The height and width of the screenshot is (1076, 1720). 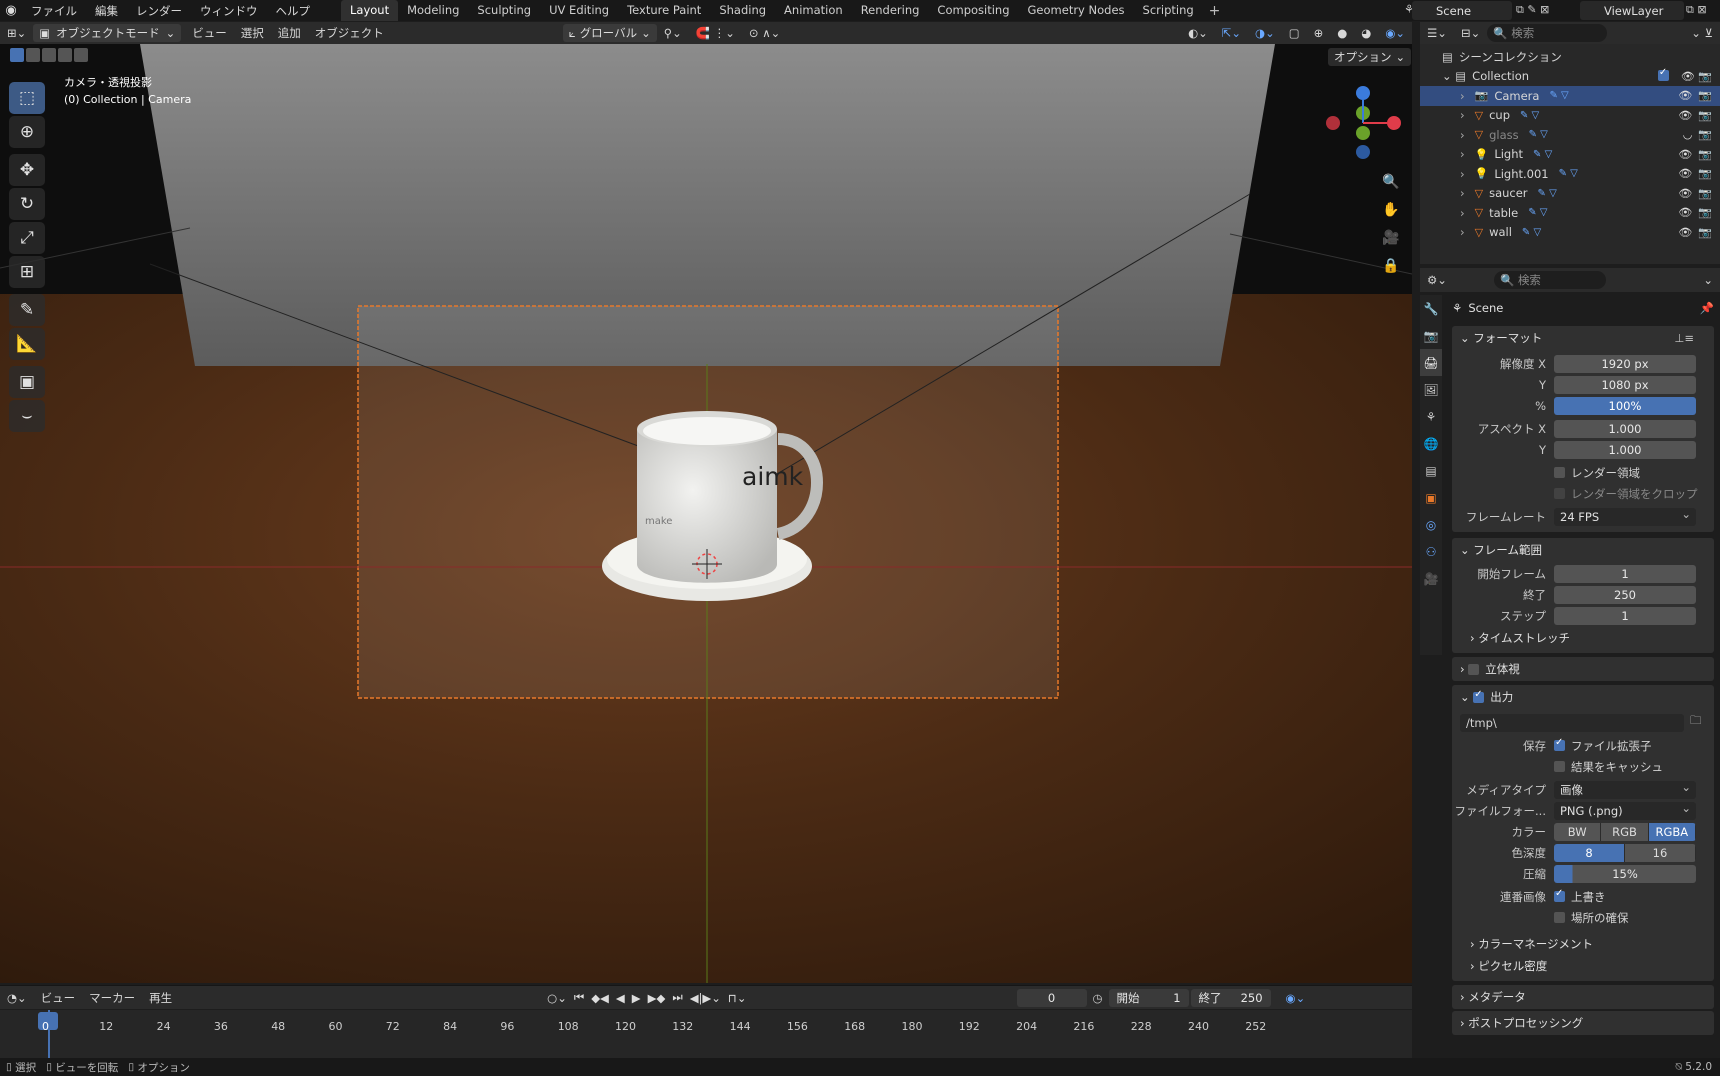 What do you see at coordinates (27, 98) in the screenshot?
I see `select-box-tool-icon: ⬚` at bounding box center [27, 98].